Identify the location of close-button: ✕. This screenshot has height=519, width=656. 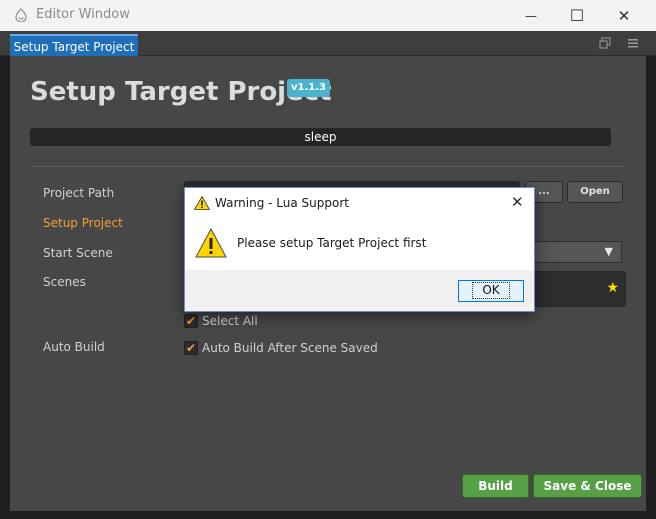
(624, 15).